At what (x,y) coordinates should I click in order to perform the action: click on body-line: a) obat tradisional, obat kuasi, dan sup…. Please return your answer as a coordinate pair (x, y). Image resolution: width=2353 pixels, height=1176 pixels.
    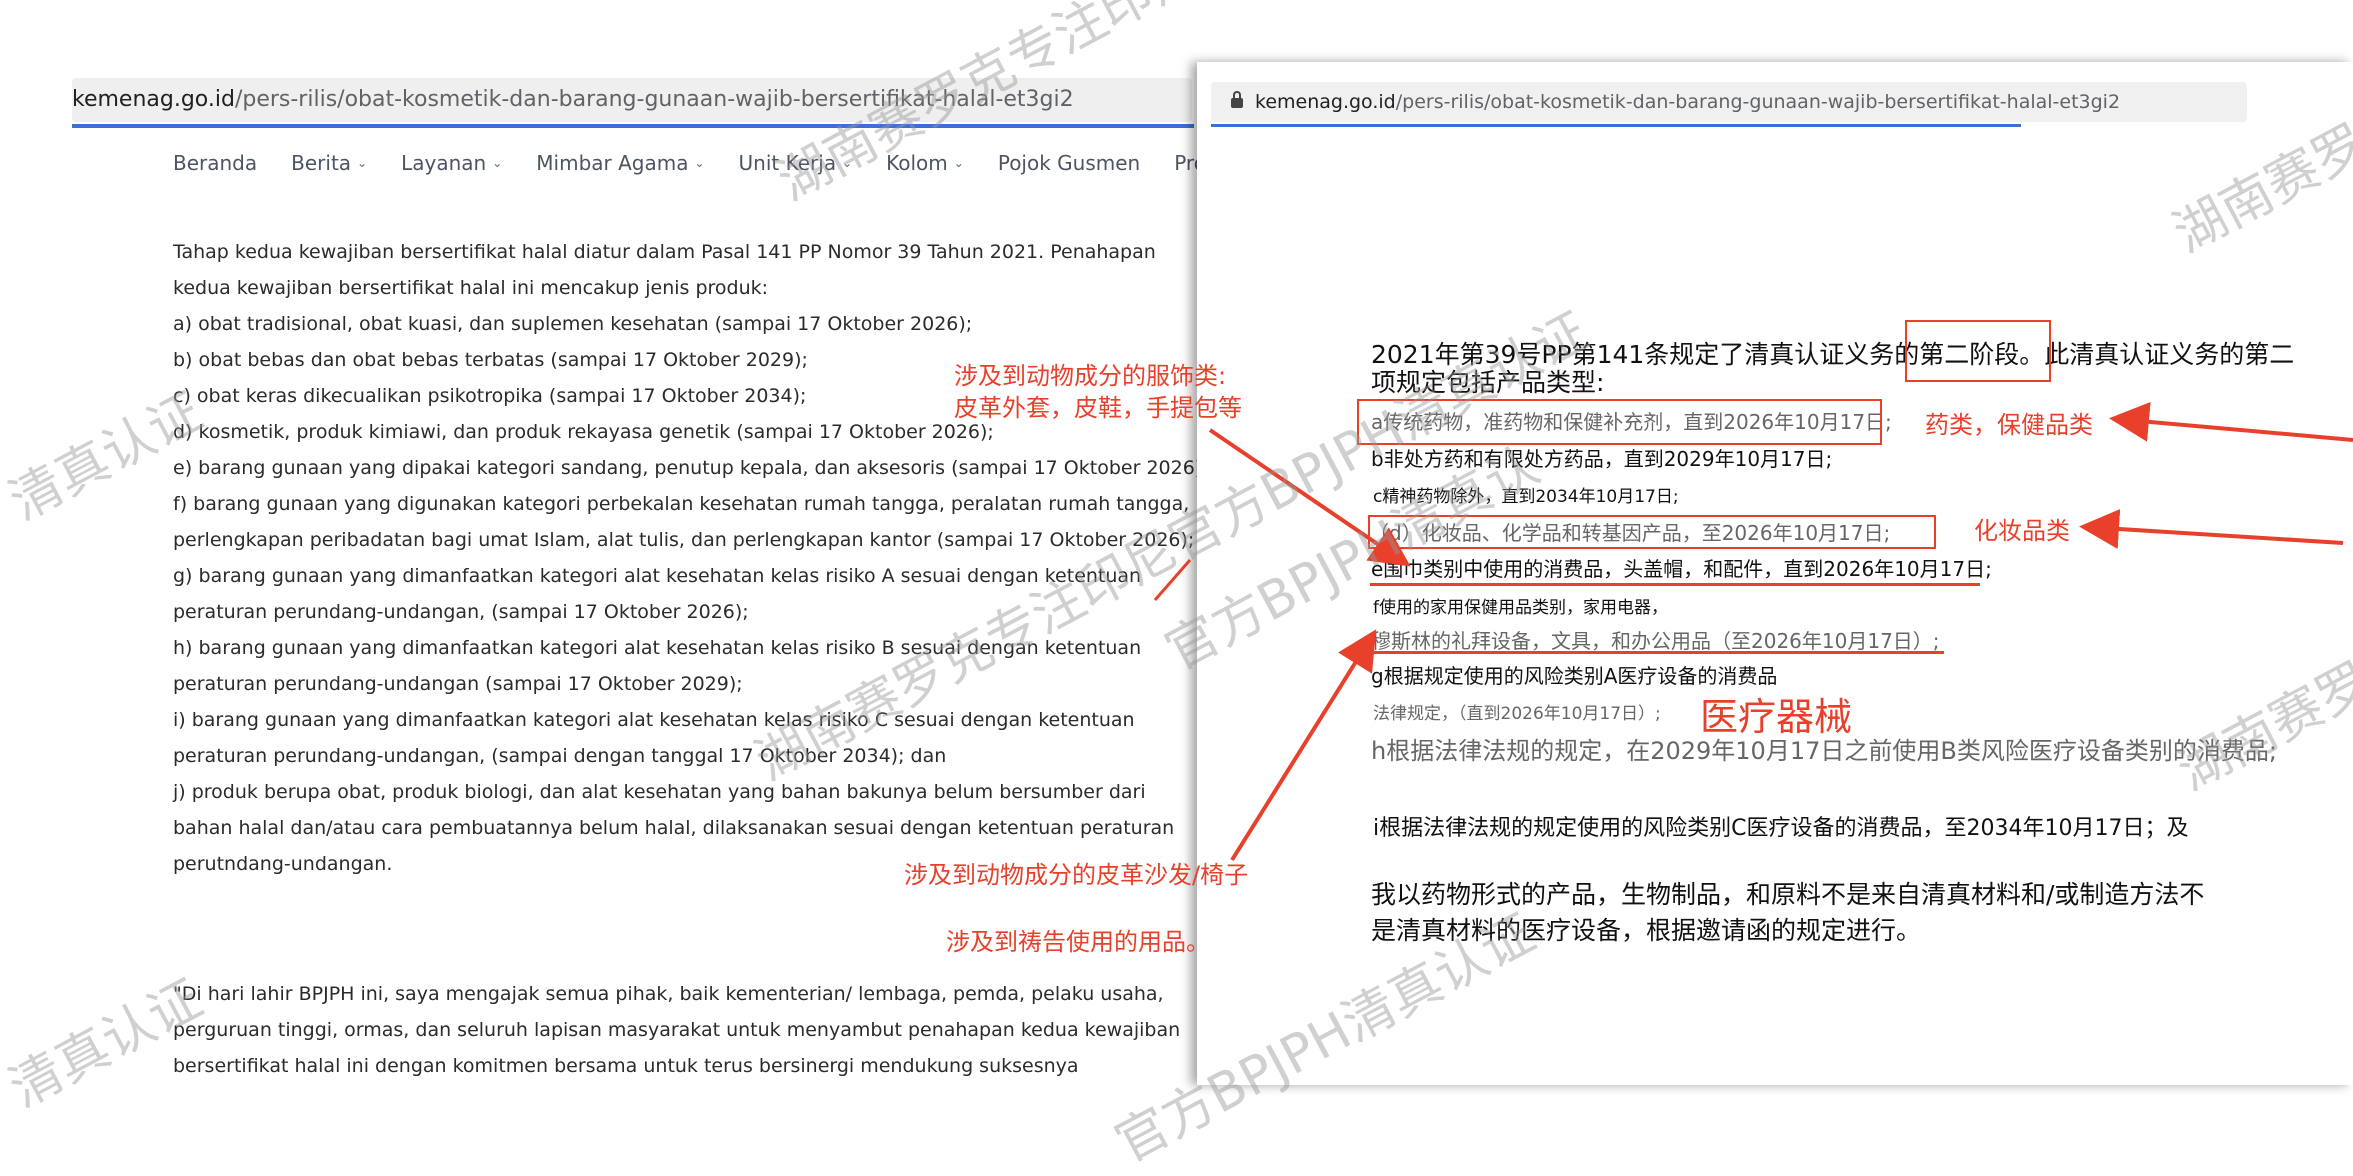
    Looking at the image, I should click on (573, 324).